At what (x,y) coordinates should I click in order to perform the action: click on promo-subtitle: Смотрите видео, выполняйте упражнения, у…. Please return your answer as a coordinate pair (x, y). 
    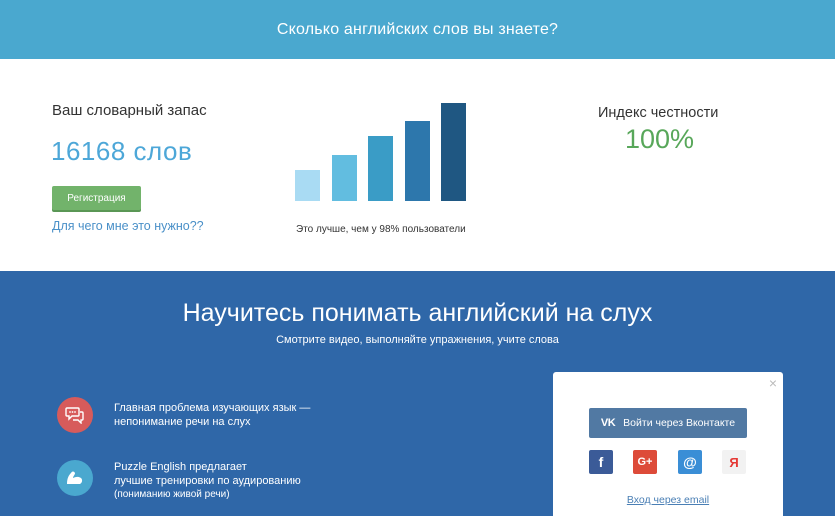
    Looking at the image, I should click on (417, 340).